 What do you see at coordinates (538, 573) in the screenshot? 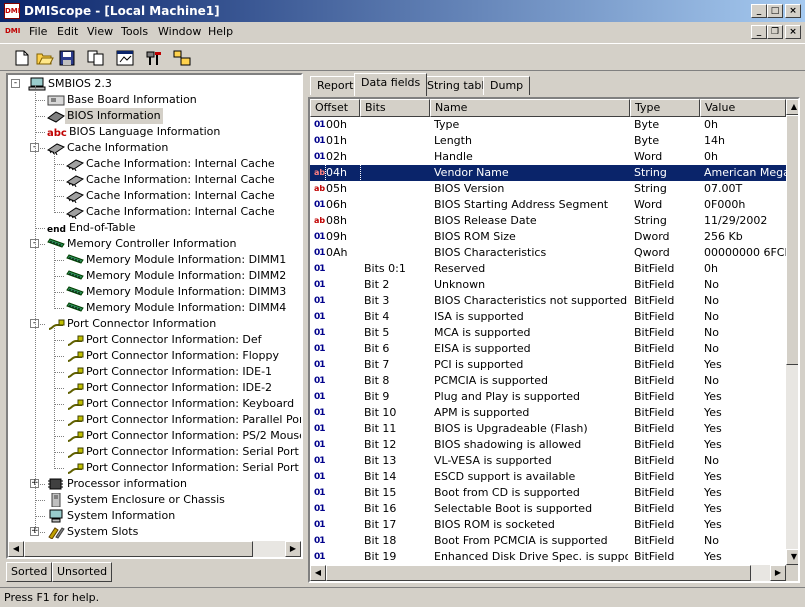
I see `list-hscroll-thumb` at bounding box center [538, 573].